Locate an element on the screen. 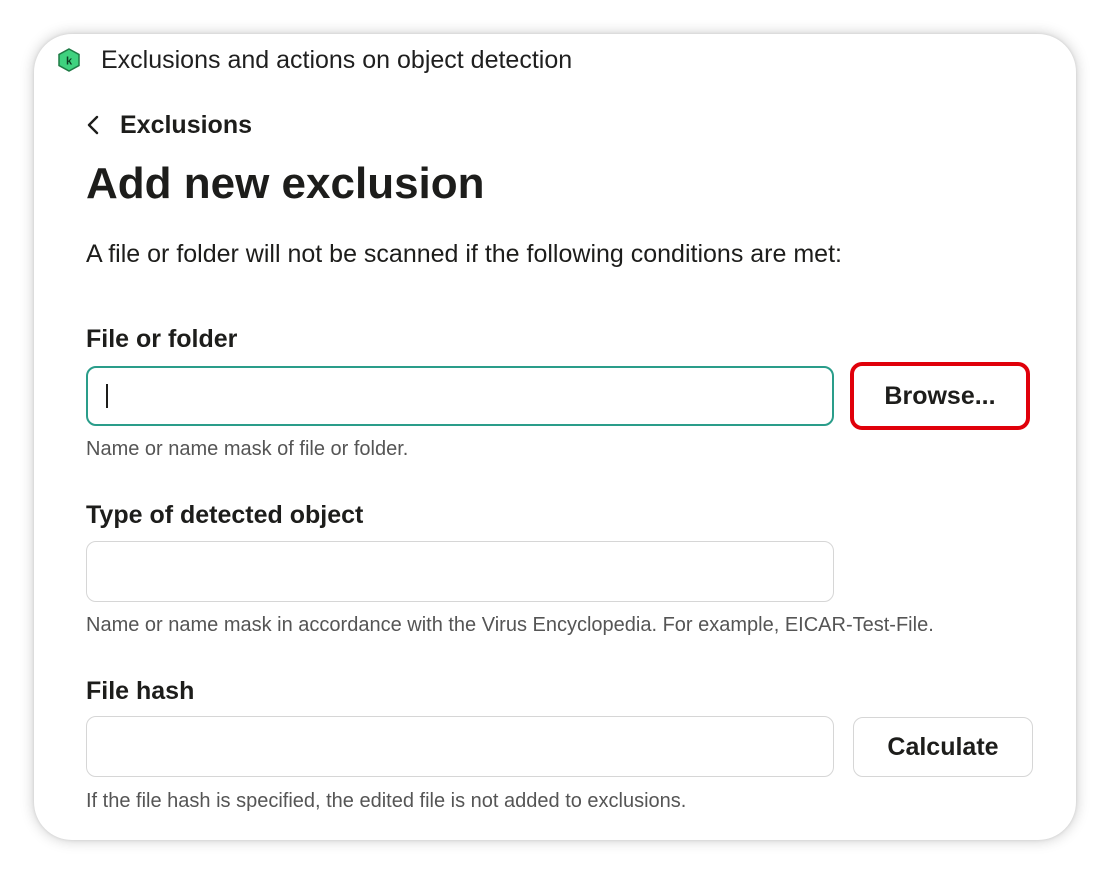 Image resolution: width=1110 pixels, height=874 pixels. page-title: Add new exclusion is located at coordinates (285, 183).